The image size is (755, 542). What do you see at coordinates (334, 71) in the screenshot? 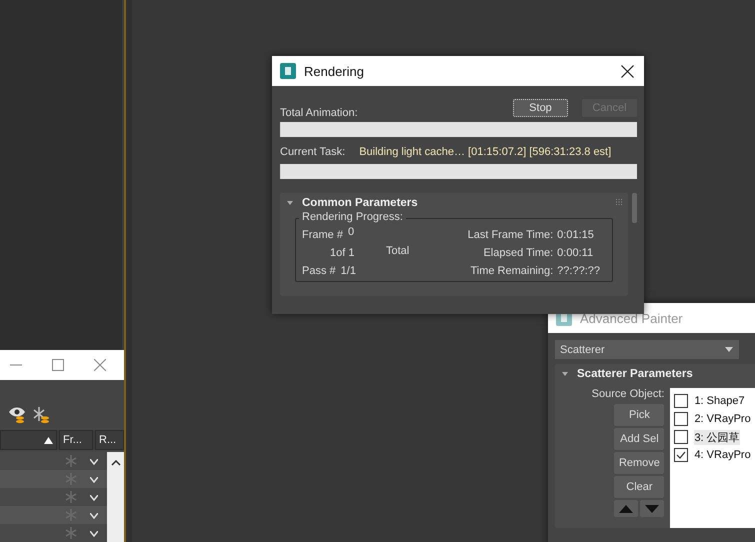
I see `window-title: Rendering` at bounding box center [334, 71].